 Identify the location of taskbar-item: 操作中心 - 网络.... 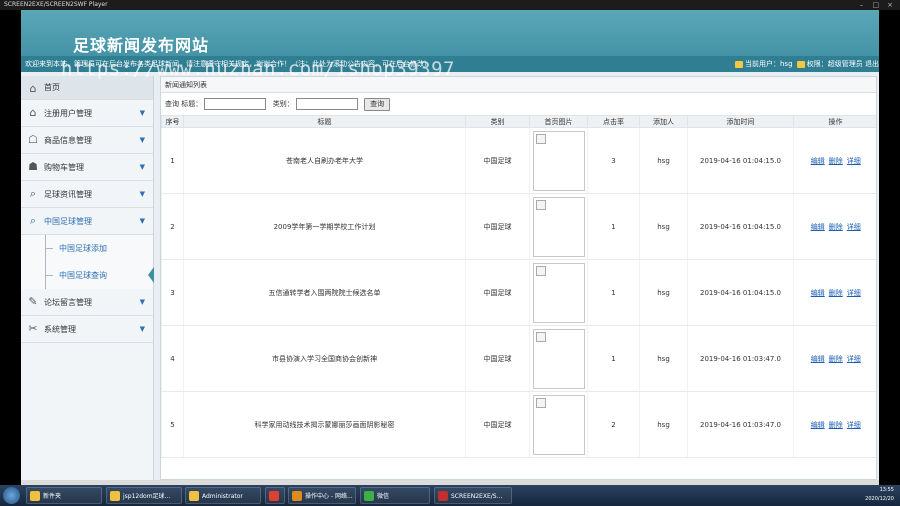
(322, 495).